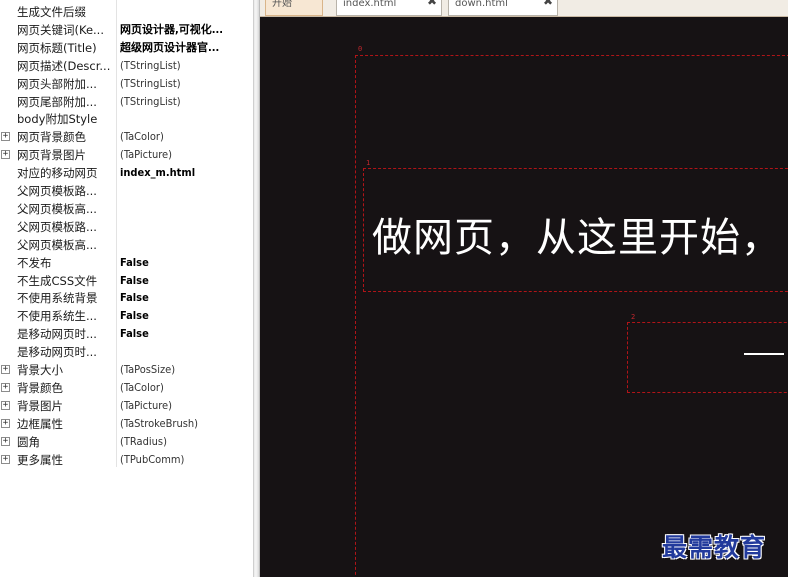 This screenshot has width=788, height=577. What do you see at coordinates (40, 423) in the screenshot?
I see `property-name: 边框属性` at bounding box center [40, 423].